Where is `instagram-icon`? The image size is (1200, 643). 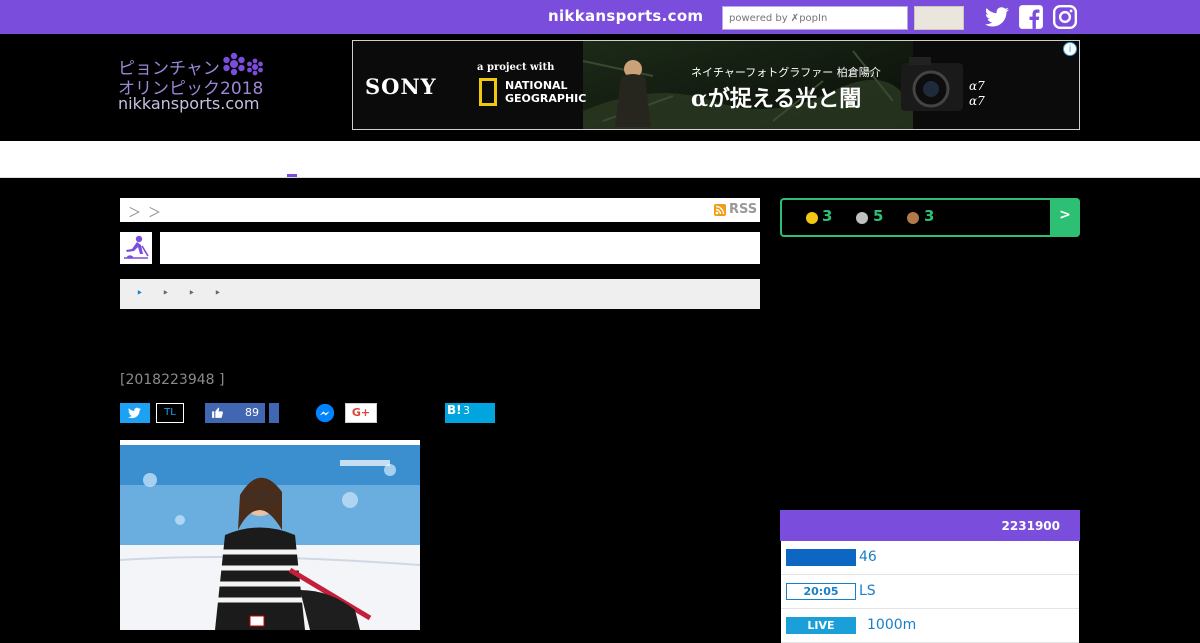 instagram-icon is located at coordinates (1065, 17).